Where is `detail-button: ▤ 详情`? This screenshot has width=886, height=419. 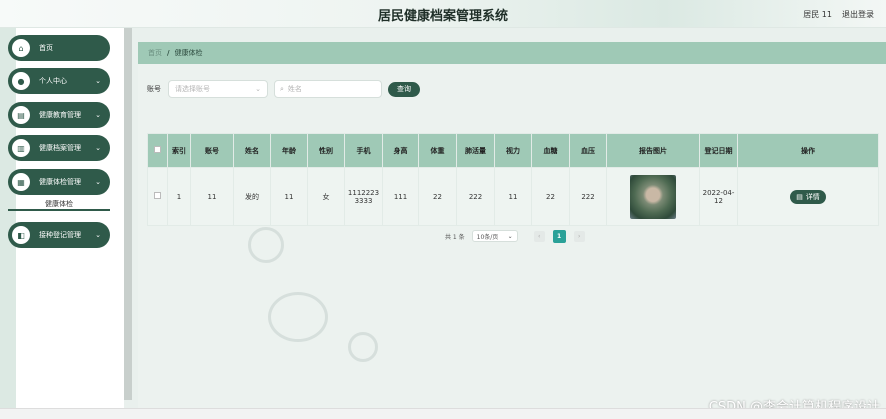 detail-button: ▤ 详情 is located at coordinates (808, 196).